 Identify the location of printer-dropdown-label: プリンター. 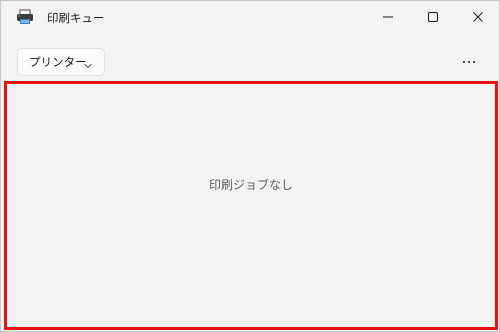
(58, 62).